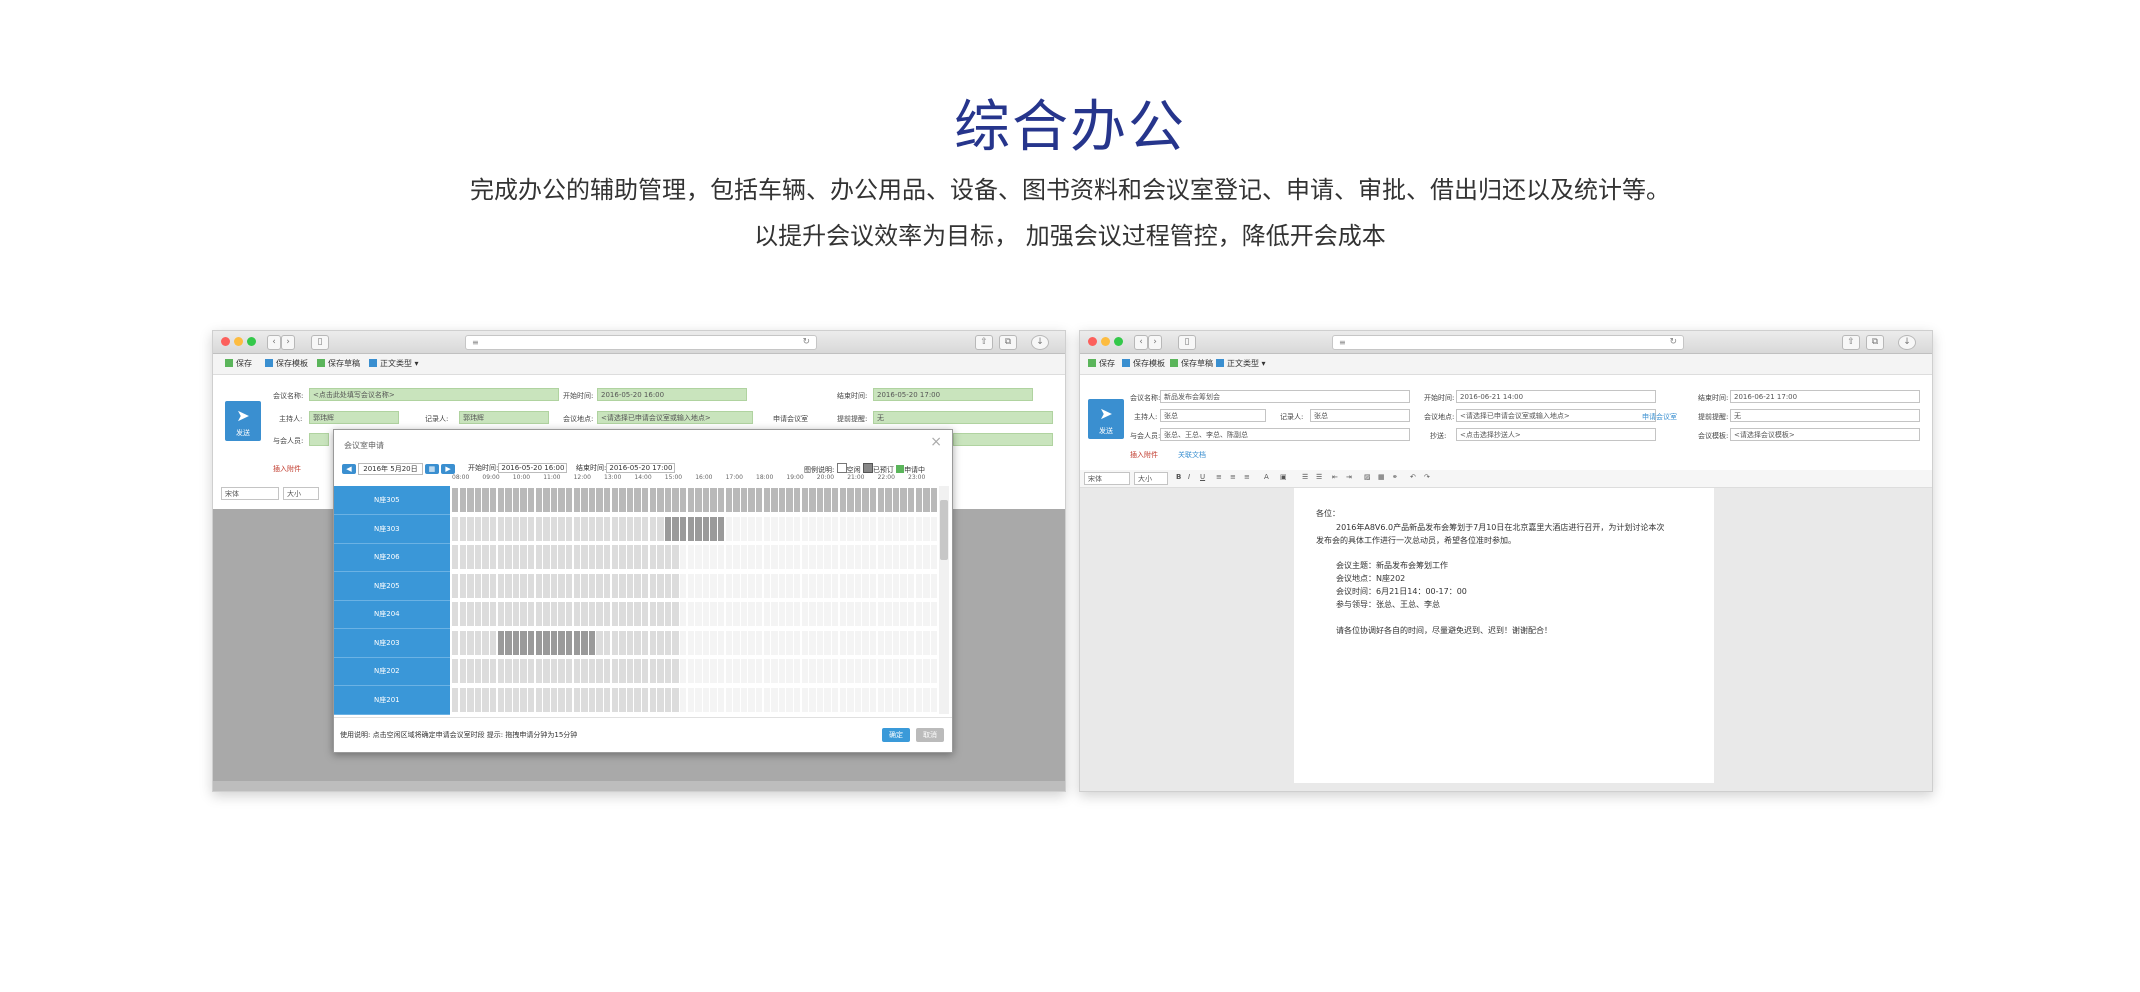 Image resolution: width=2140 pixels, height=992 pixels. I want to click on sidebar-icon: ▯, so click(320, 342).